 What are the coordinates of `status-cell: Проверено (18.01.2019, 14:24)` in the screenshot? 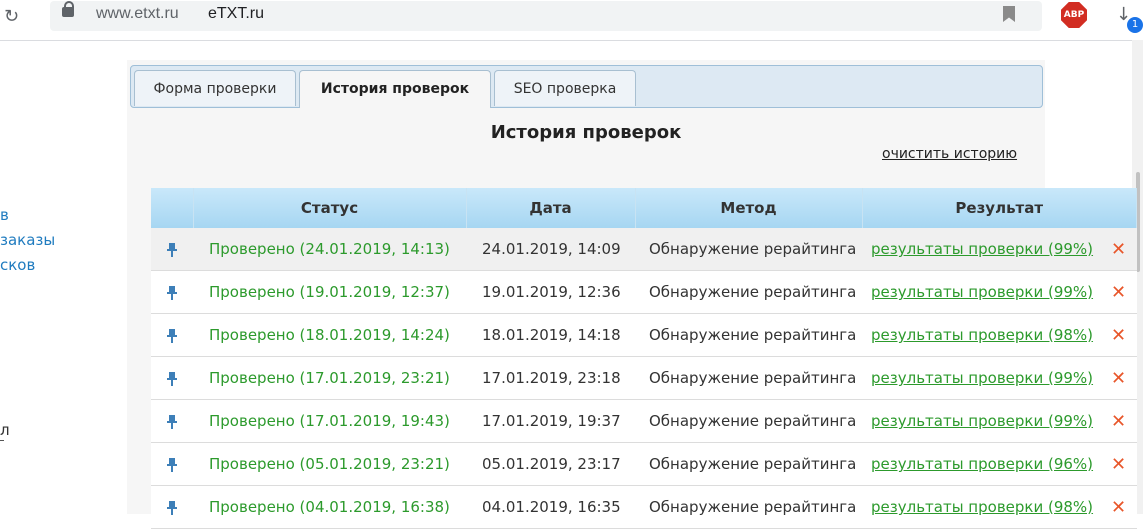 It's located at (329, 335).